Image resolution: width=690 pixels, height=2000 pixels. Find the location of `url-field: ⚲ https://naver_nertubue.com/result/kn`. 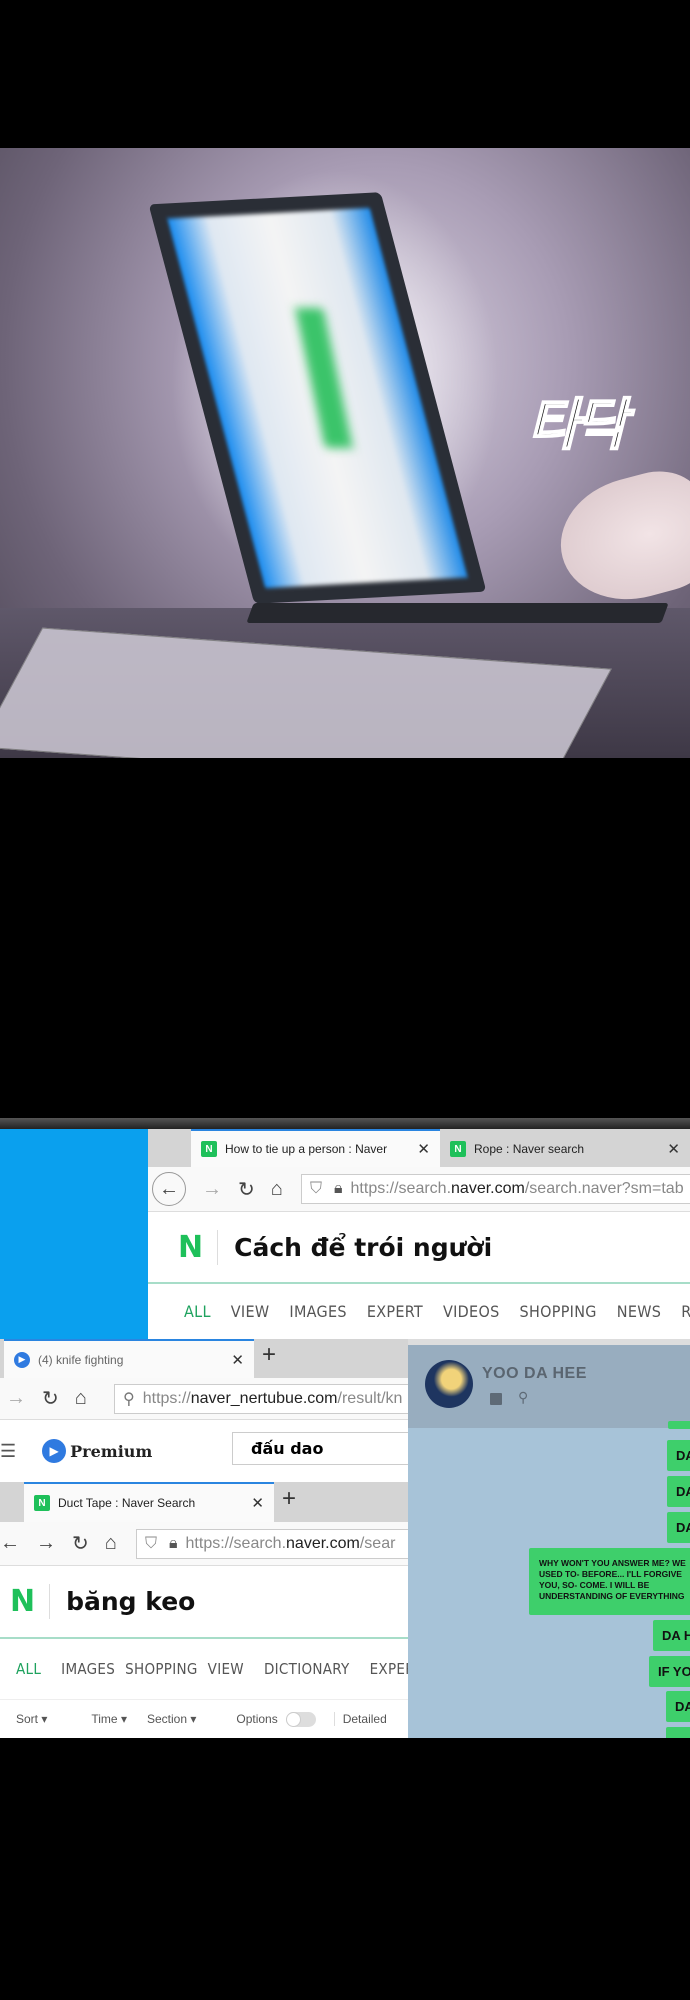

url-field: ⚲ https://naver_nertubue.com/result/kn is located at coordinates (264, 1399).